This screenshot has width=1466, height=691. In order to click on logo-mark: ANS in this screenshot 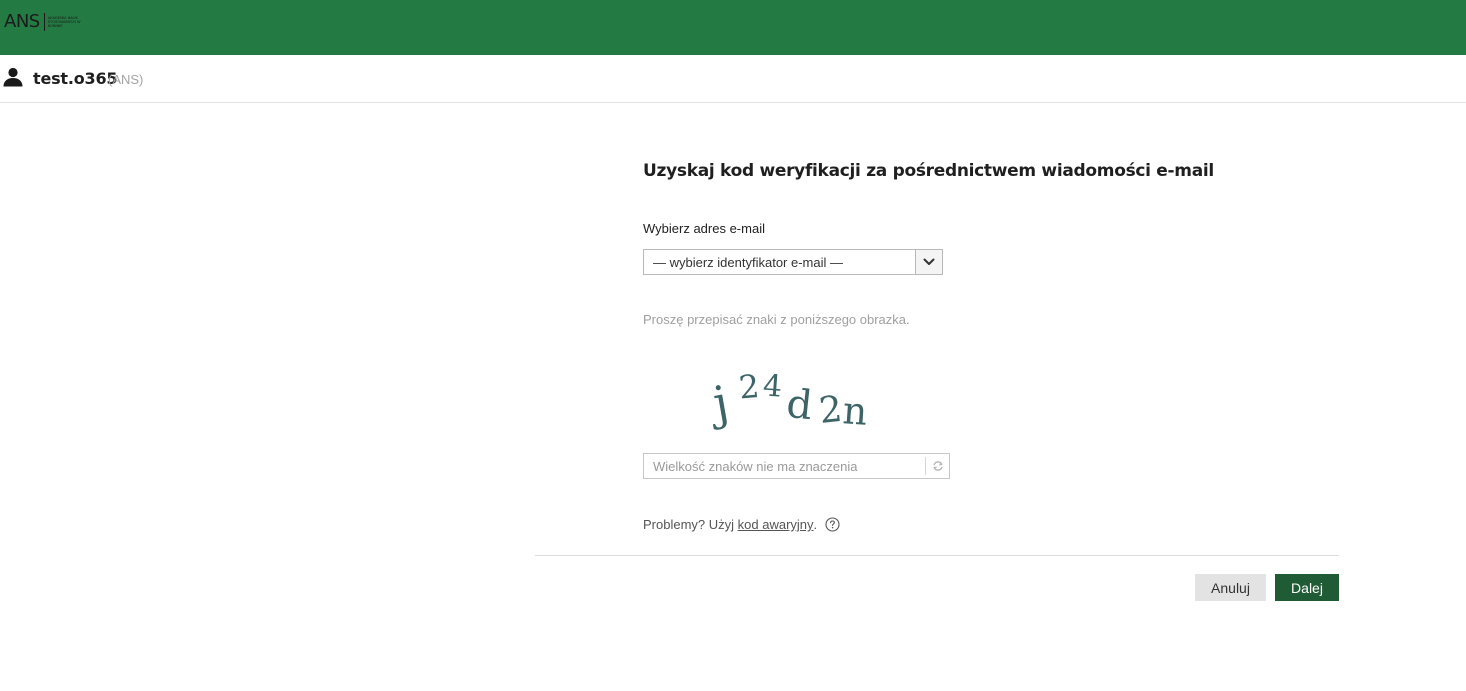, I will do `click(22, 21)`.